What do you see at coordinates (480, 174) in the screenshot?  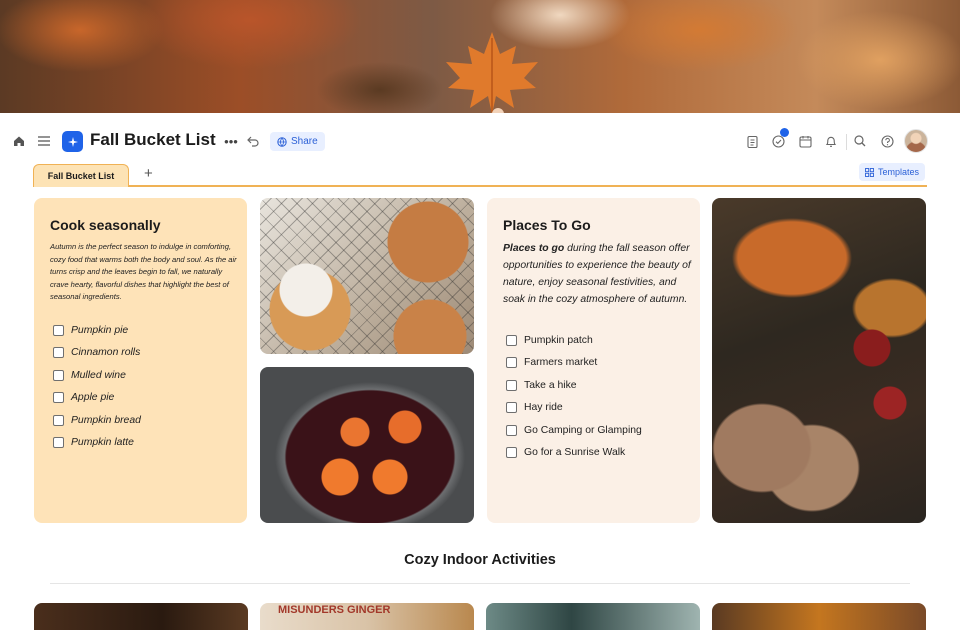 I see `tab-bar: Fall Bucket List + Templates` at bounding box center [480, 174].